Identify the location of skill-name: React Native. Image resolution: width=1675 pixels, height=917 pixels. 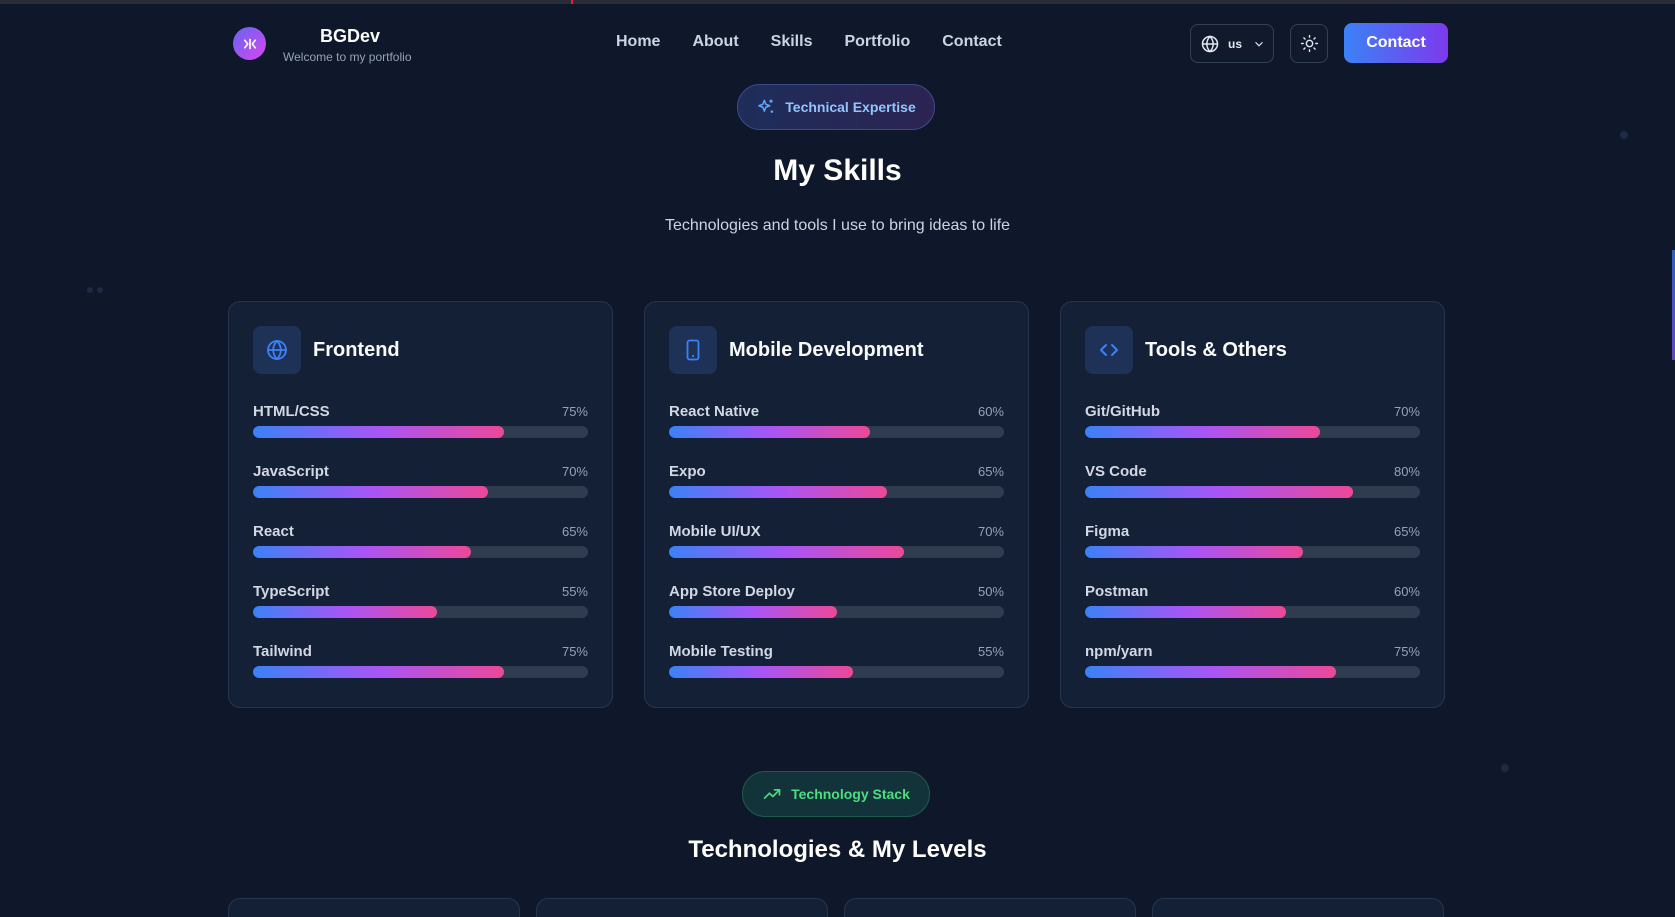
(714, 411).